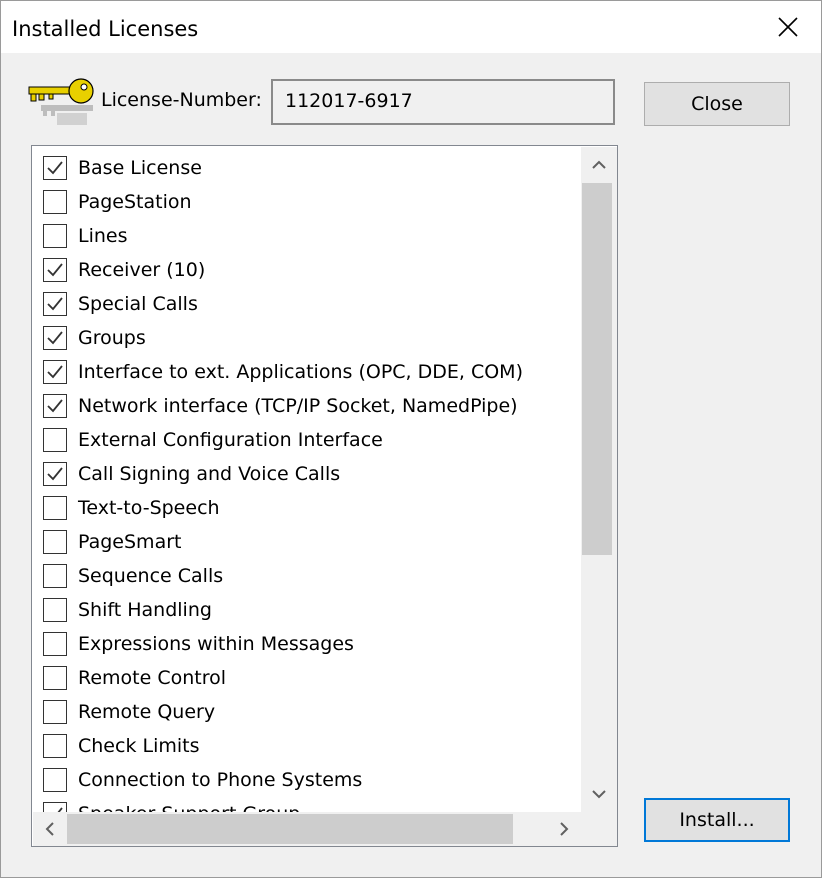 This screenshot has width=822, height=878. What do you see at coordinates (599, 794) in the screenshot?
I see `scroll-down-icon` at bounding box center [599, 794].